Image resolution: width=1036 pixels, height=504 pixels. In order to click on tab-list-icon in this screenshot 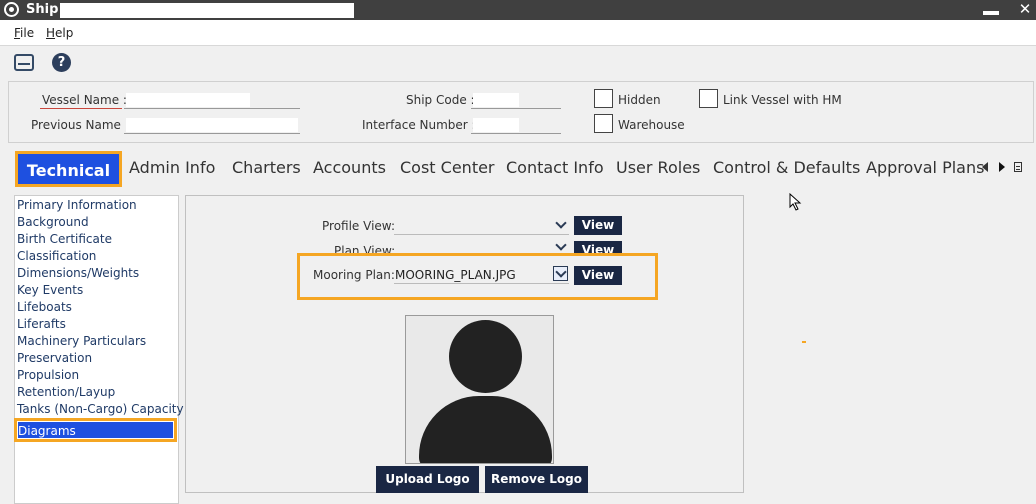, I will do `click(1018, 167)`.